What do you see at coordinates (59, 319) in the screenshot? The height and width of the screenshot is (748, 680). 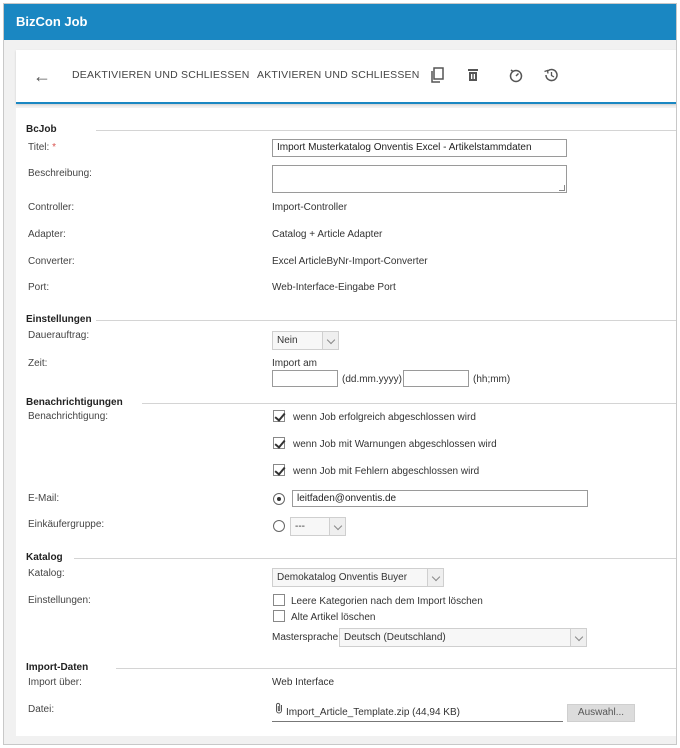 I see `section-einstellungen: Einstellungen` at bounding box center [59, 319].